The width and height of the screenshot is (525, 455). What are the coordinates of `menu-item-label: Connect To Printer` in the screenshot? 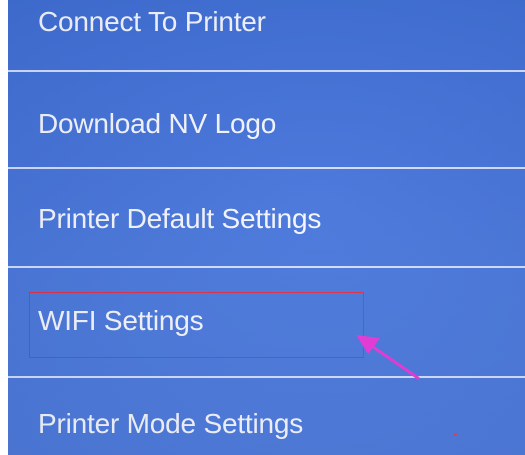 It's located at (152, 21).